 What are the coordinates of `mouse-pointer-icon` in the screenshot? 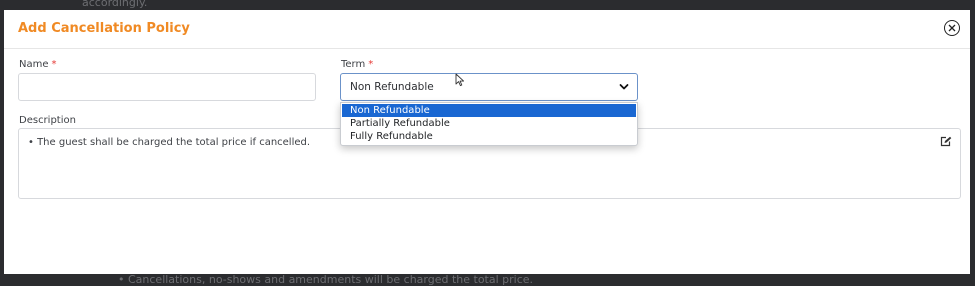 It's located at (460, 80).